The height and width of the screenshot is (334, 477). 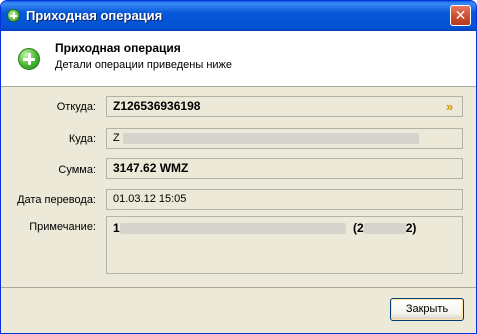 I want to click on to-value: Z, so click(x=116, y=138).